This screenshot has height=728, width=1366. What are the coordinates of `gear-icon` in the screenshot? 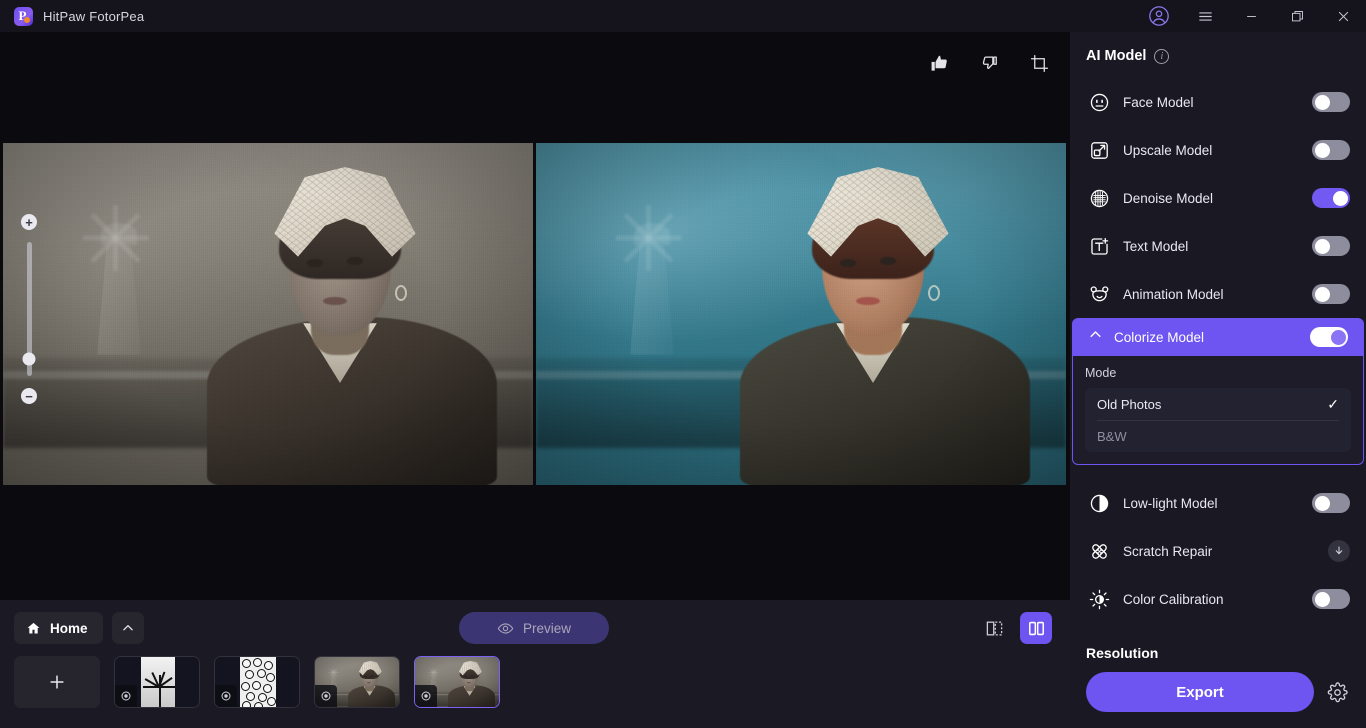 It's located at (1337, 692).